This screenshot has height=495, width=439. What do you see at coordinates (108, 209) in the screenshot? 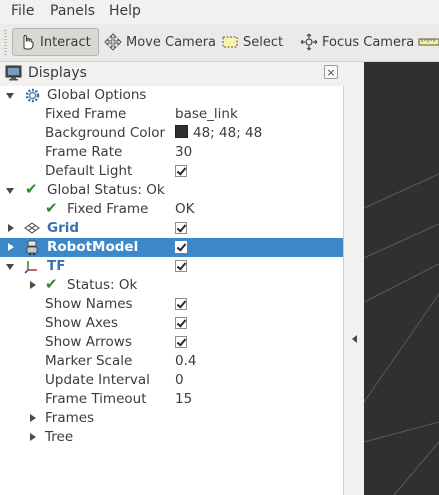
I see `status-fixed-frame-label: Fixed Frame` at bounding box center [108, 209].